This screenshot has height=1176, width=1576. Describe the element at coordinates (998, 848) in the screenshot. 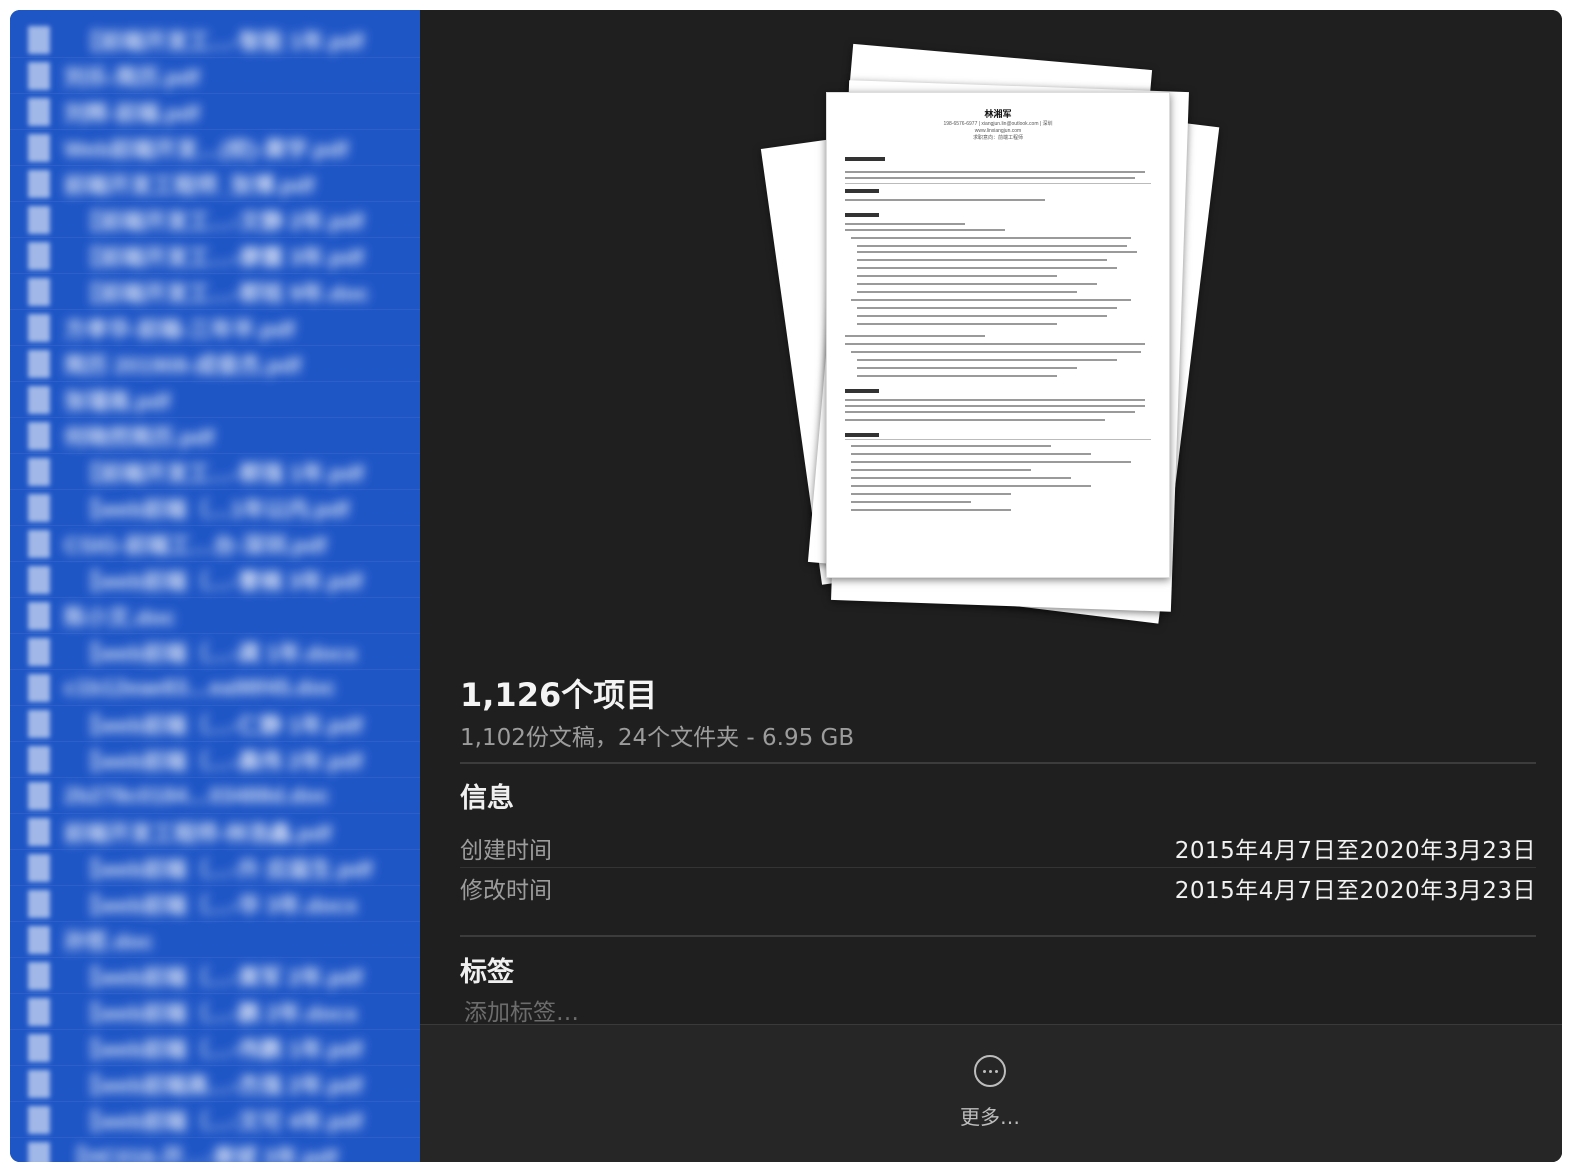

I see `info-row-created: 创建时间 2015年4月7日至2020年3月23日` at that location.